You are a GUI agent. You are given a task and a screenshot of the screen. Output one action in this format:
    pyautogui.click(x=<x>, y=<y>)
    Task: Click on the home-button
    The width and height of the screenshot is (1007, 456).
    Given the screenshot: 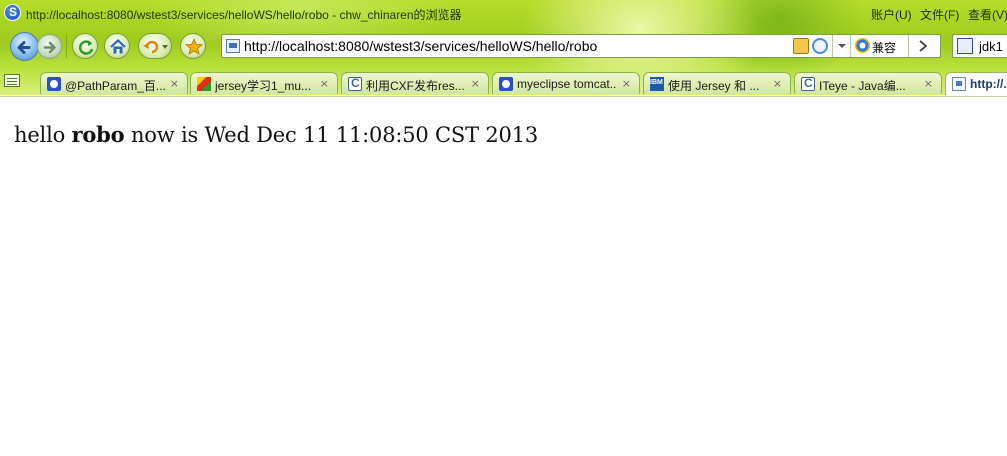 What is the action you would take?
    pyautogui.click(x=117, y=46)
    